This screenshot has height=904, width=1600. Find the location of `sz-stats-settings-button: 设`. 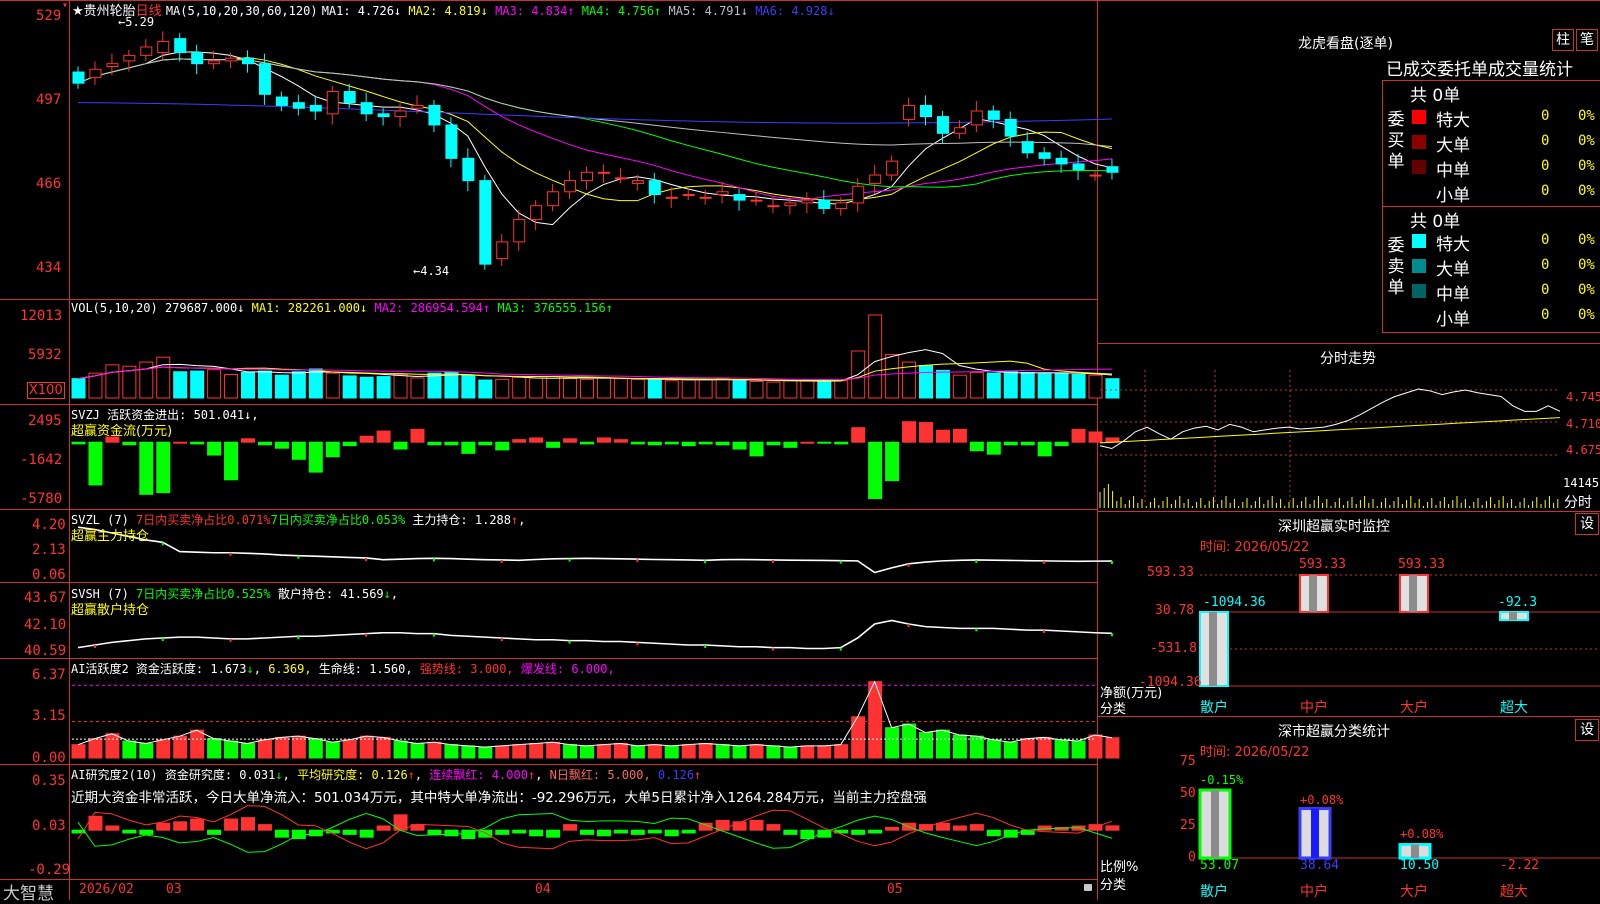

sz-stats-settings-button: 设 is located at coordinates (1587, 730).